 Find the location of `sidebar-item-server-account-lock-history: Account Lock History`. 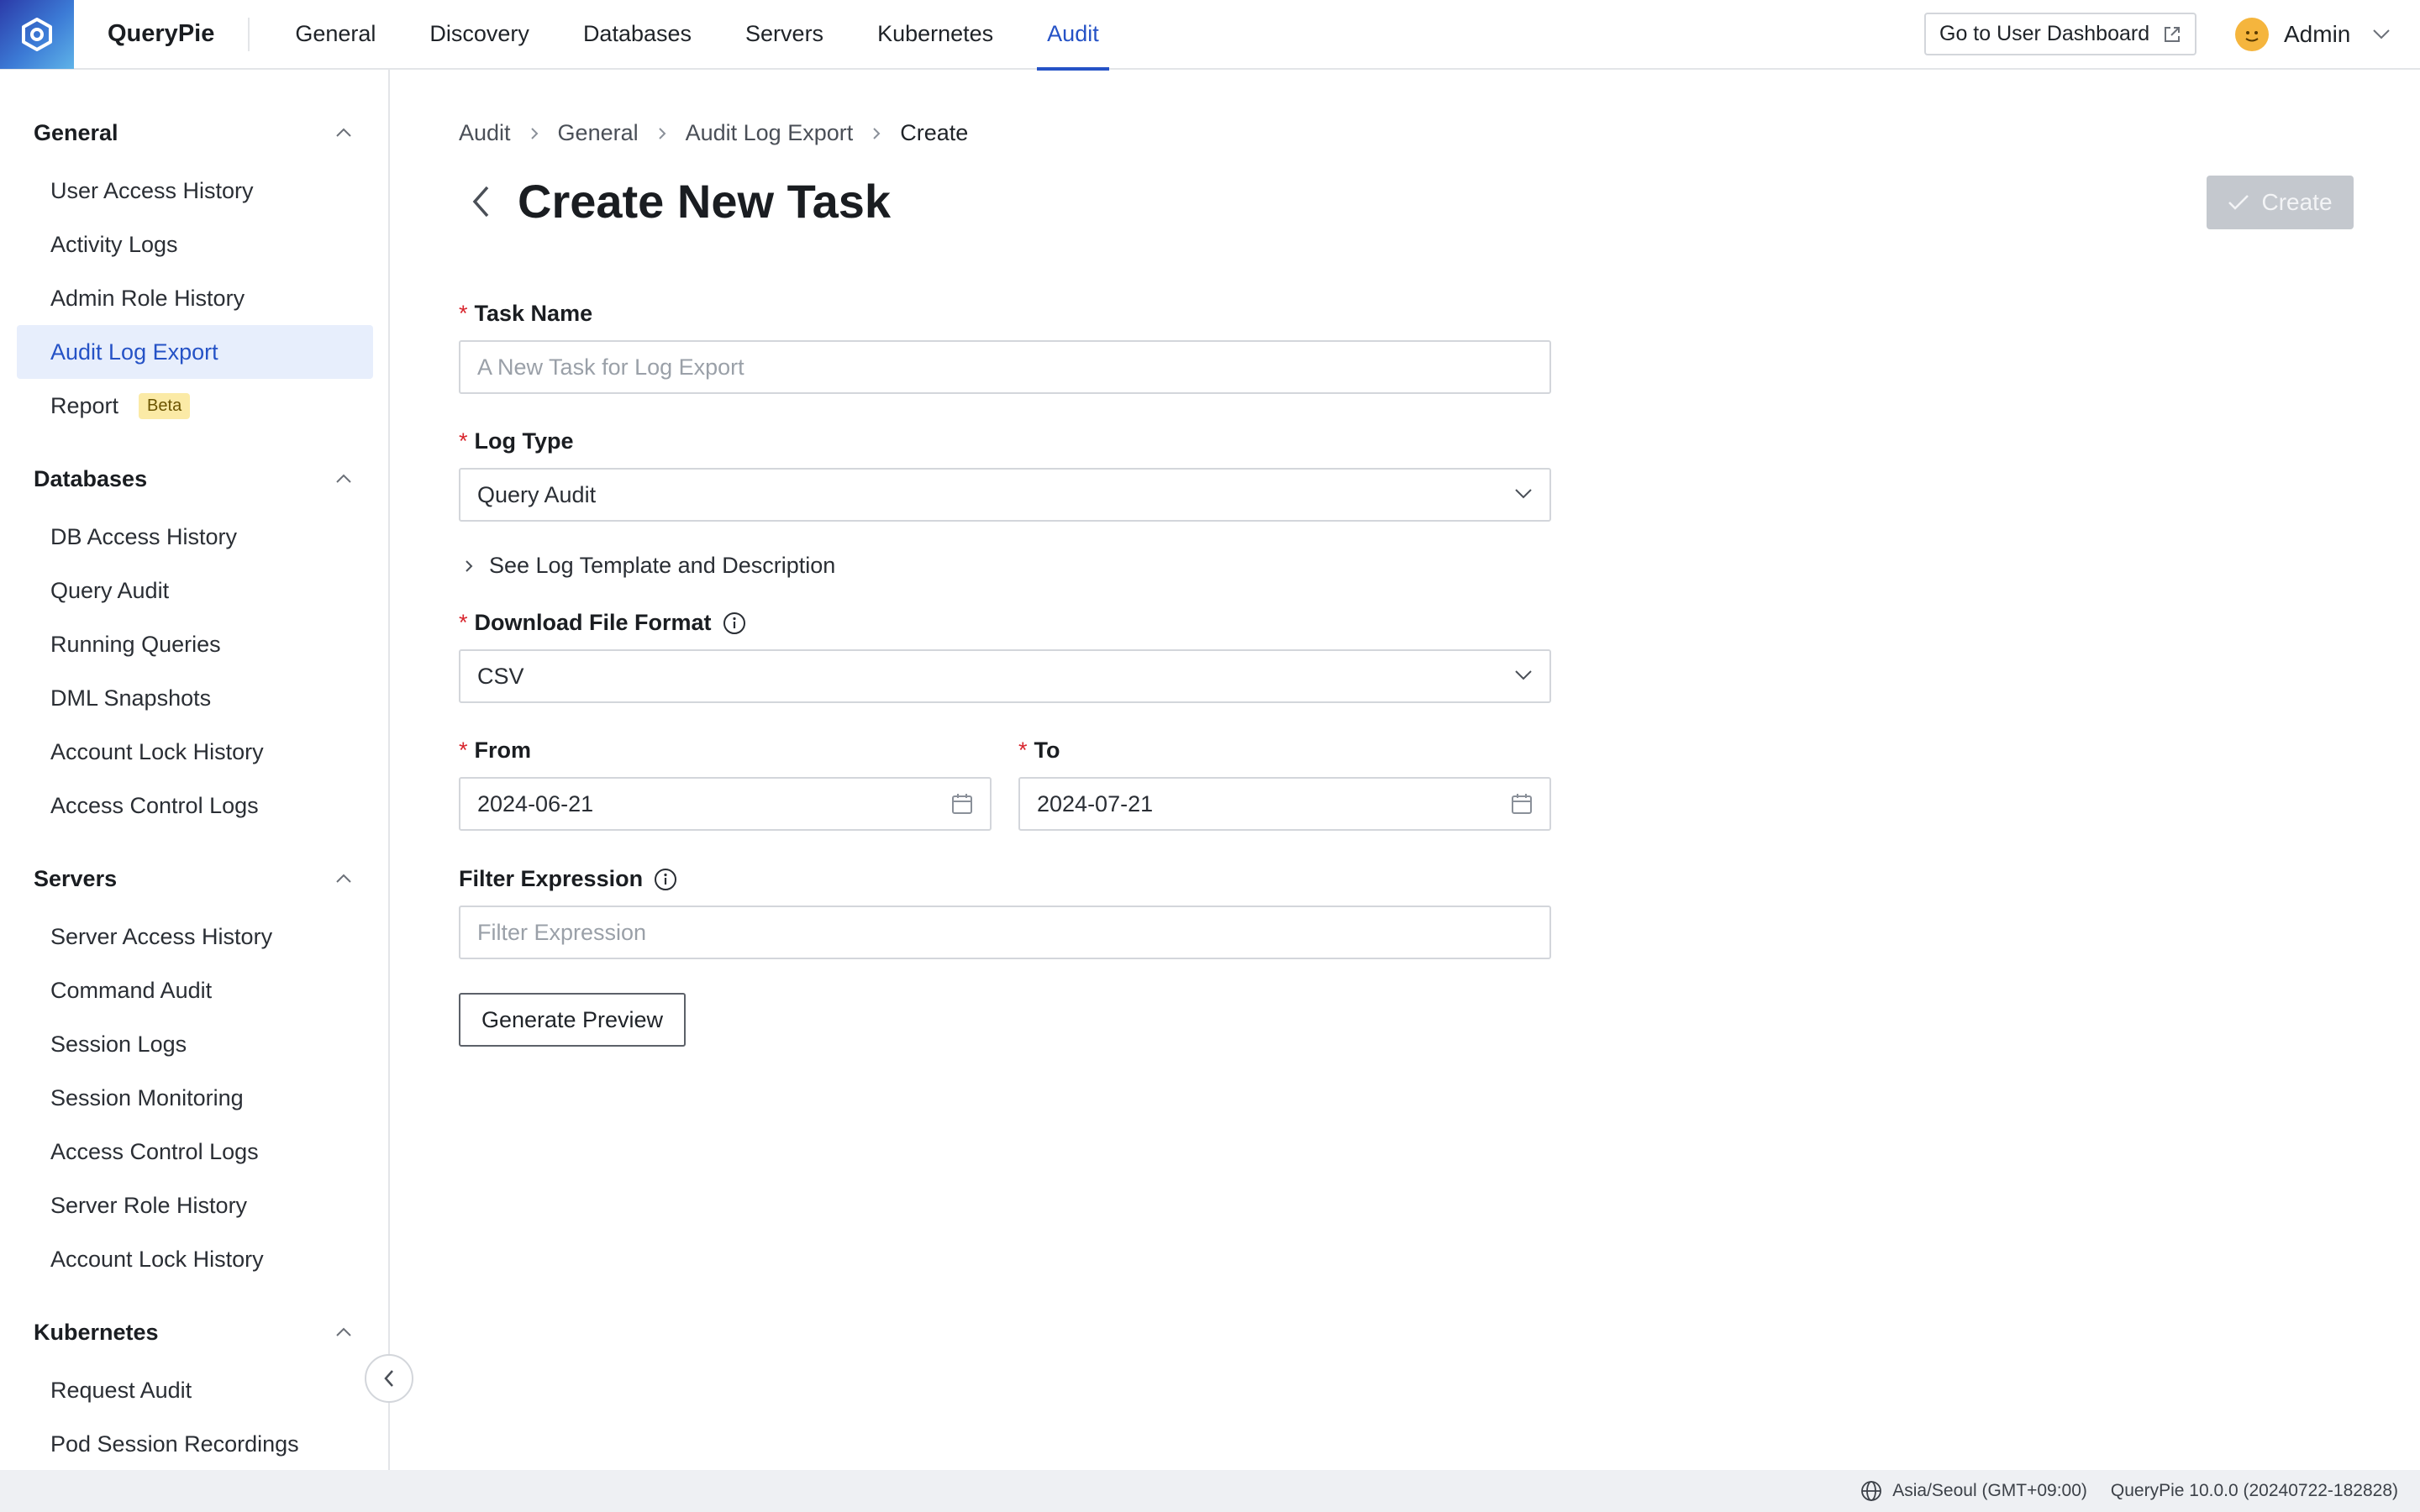

sidebar-item-server-account-lock-history: Account Lock History is located at coordinates (195, 1259).